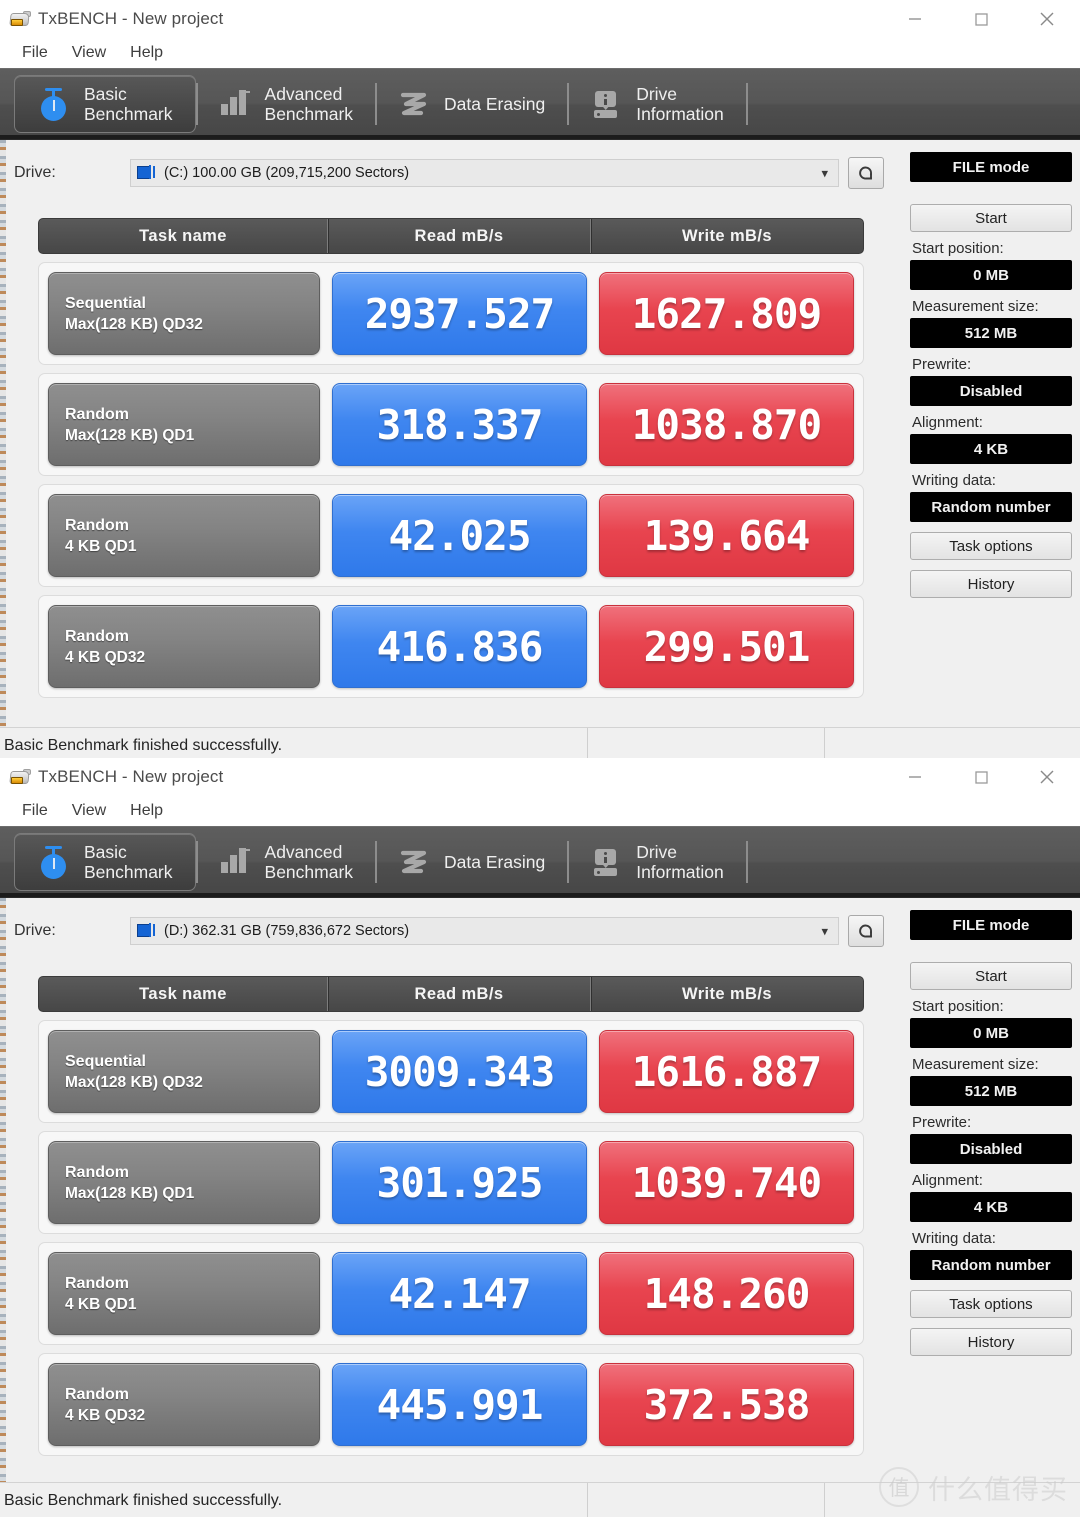 The image size is (1080, 1517). I want to click on write-value: 372.538, so click(726, 1404).